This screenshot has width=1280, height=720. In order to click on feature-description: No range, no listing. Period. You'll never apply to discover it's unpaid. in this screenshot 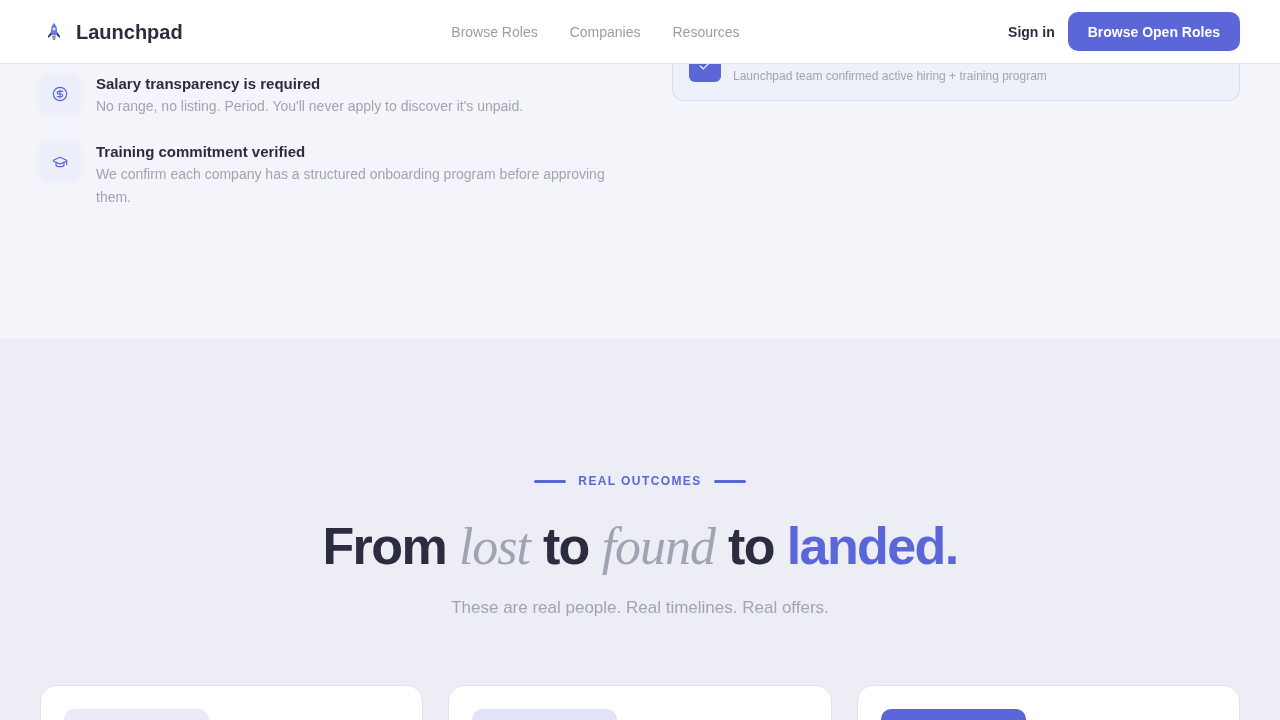, I will do `click(310, 106)`.